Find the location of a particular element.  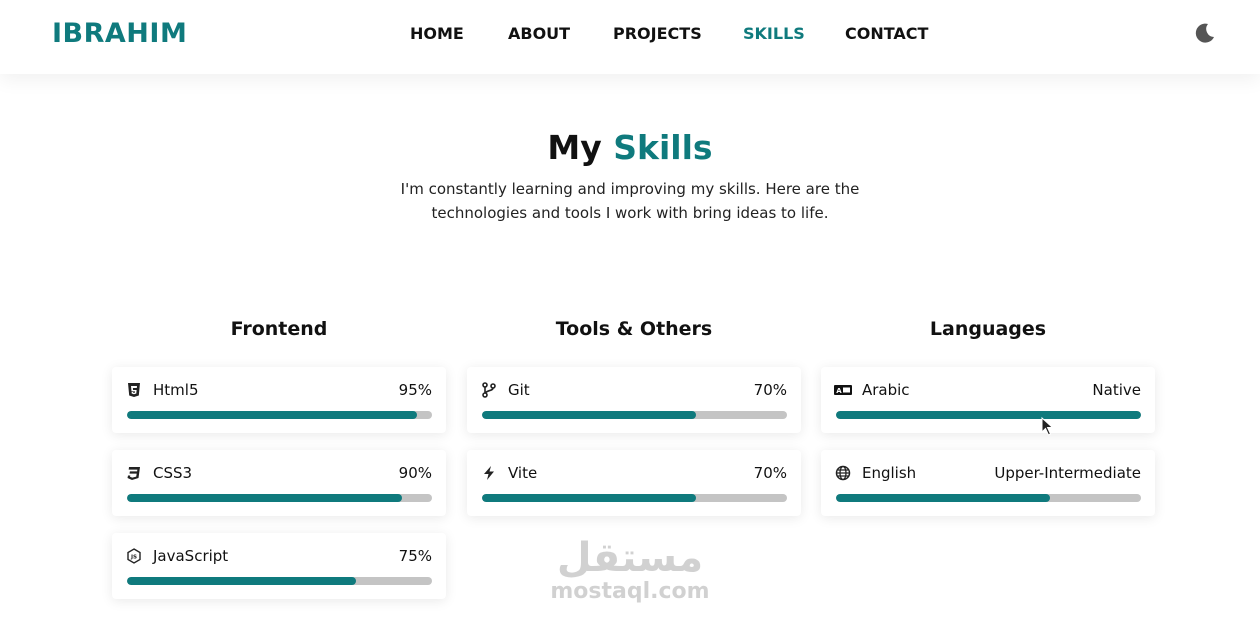

svg-text: JS is located at coordinates (133, 558).